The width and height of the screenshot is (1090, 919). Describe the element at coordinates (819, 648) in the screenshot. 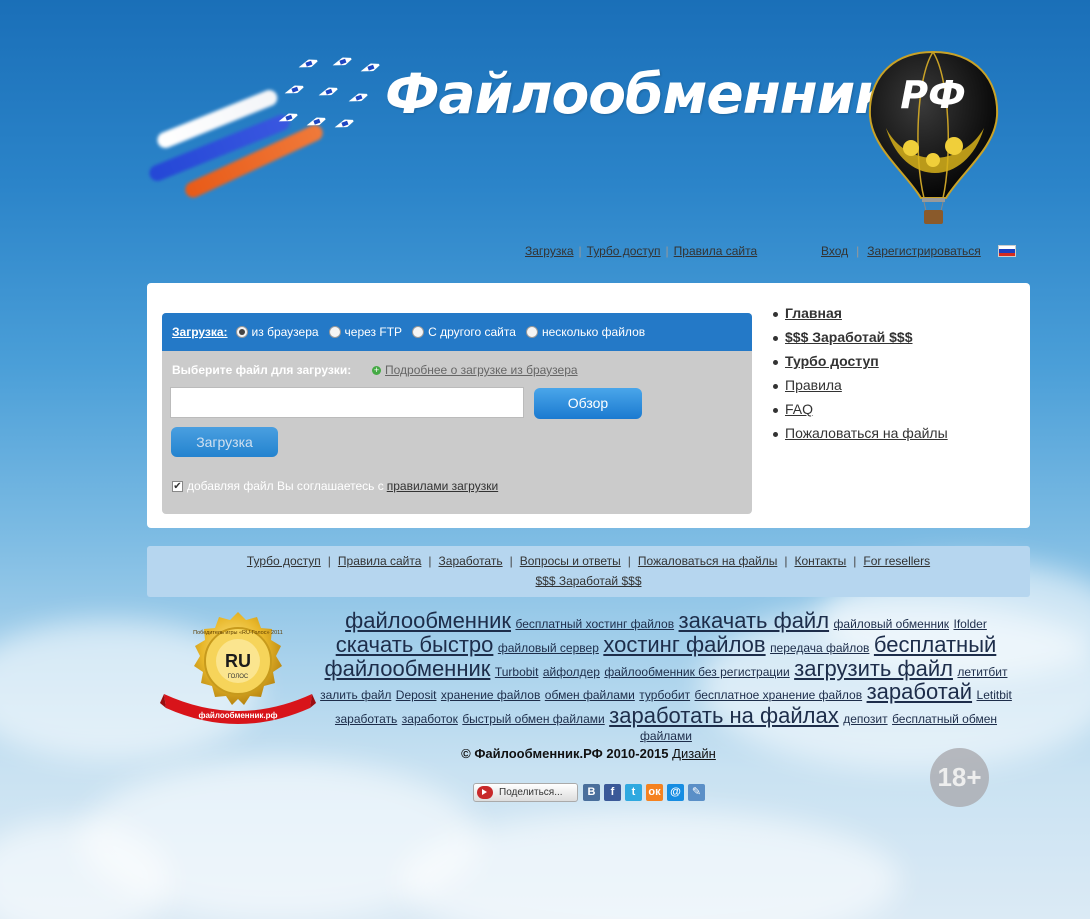

I see `tag-link: передача файлов` at that location.